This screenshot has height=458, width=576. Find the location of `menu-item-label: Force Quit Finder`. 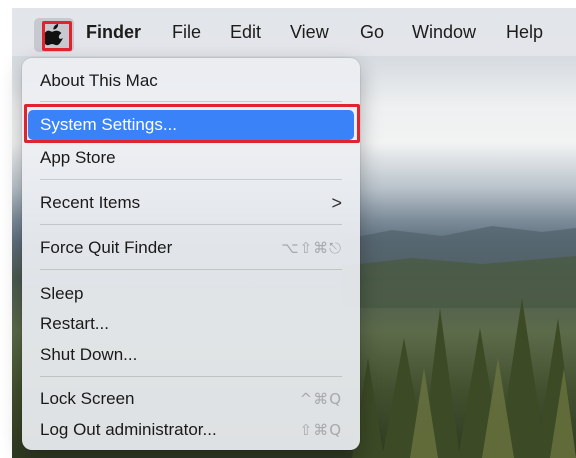

menu-item-label: Force Quit Finder is located at coordinates (106, 247).